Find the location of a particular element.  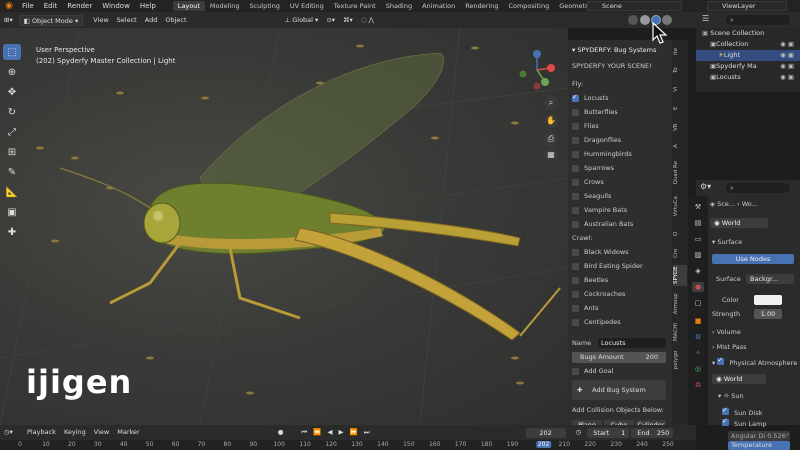

crawl-item-black-widows: Black Widows is located at coordinates (600, 252).